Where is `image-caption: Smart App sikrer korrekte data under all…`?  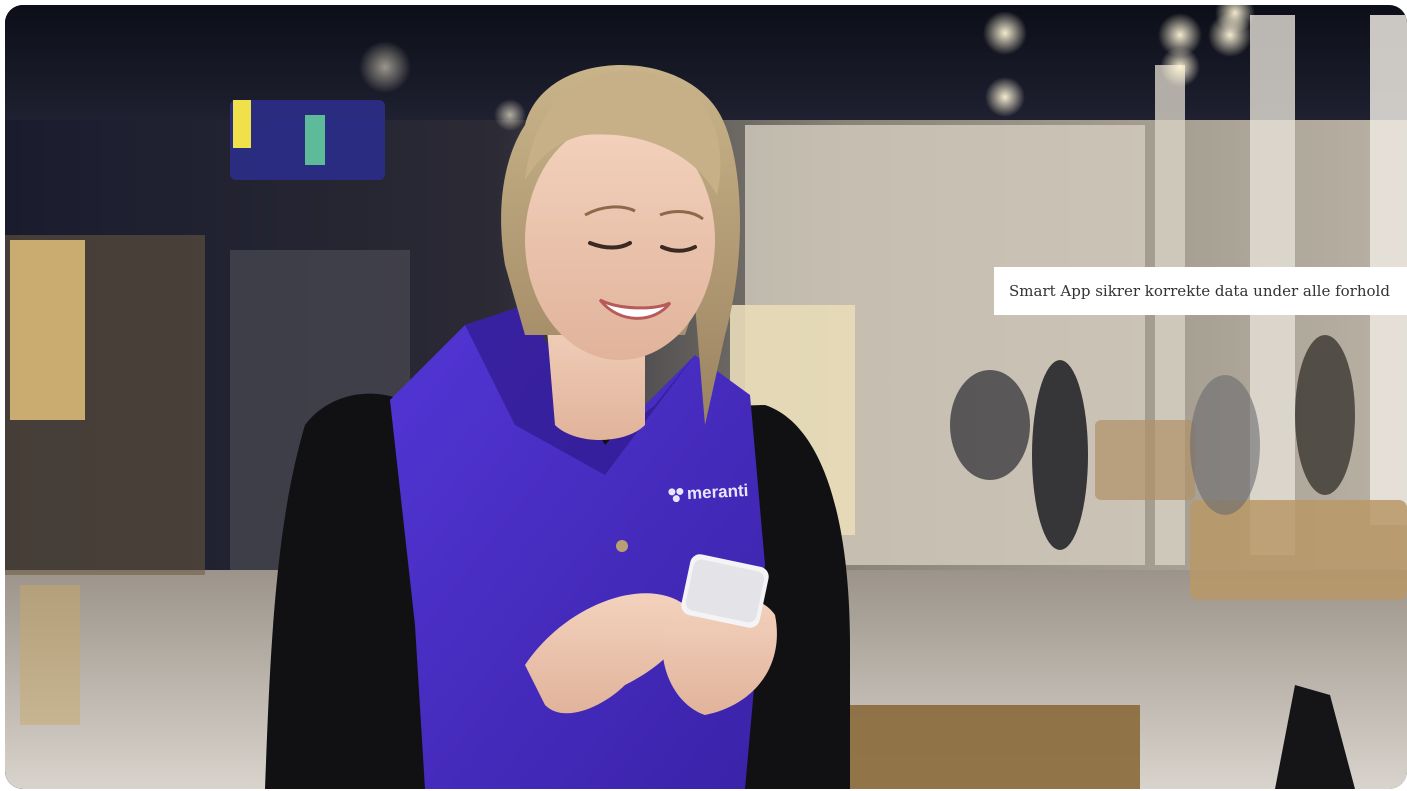 image-caption: Smart App sikrer korrekte data under all… is located at coordinates (1200, 291).